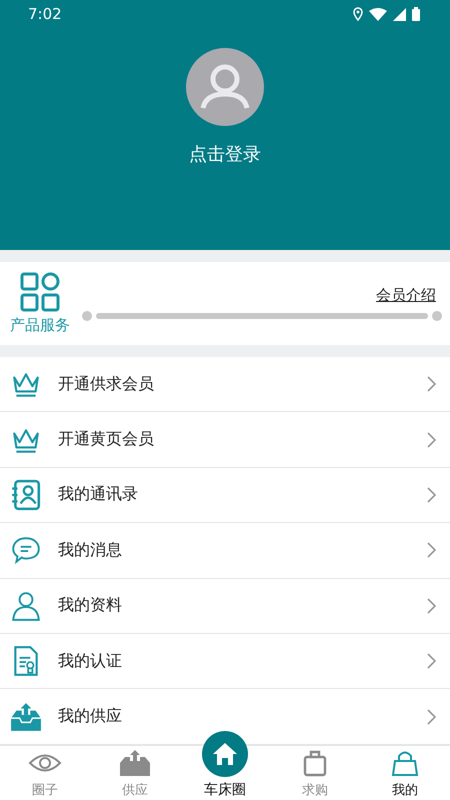 This screenshot has height=800, width=450. I want to click on signal-icon, so click(399, 14).